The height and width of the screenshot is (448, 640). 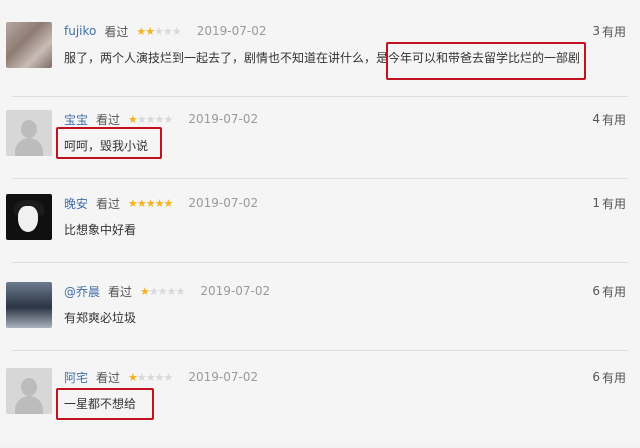 I want to click on review-text: 比想象中好看, so click(x=100, y=230).